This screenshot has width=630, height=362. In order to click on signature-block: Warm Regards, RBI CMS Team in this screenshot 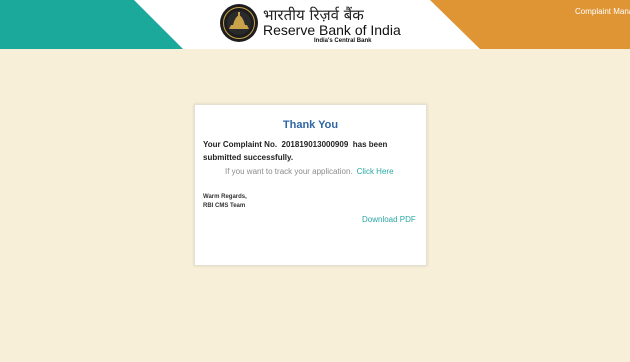, I will do `click(225, 202)`.